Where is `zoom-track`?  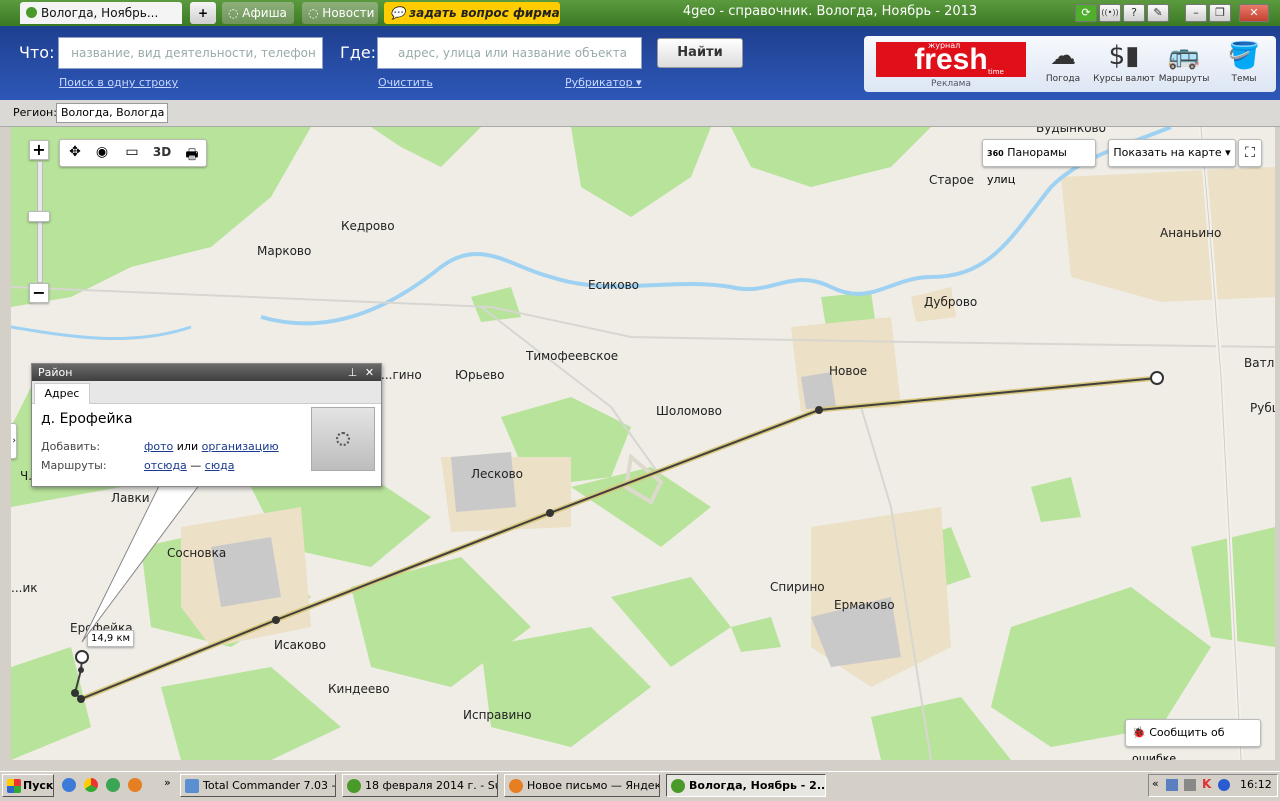
zoom-track is located at coordinates (40, 222).